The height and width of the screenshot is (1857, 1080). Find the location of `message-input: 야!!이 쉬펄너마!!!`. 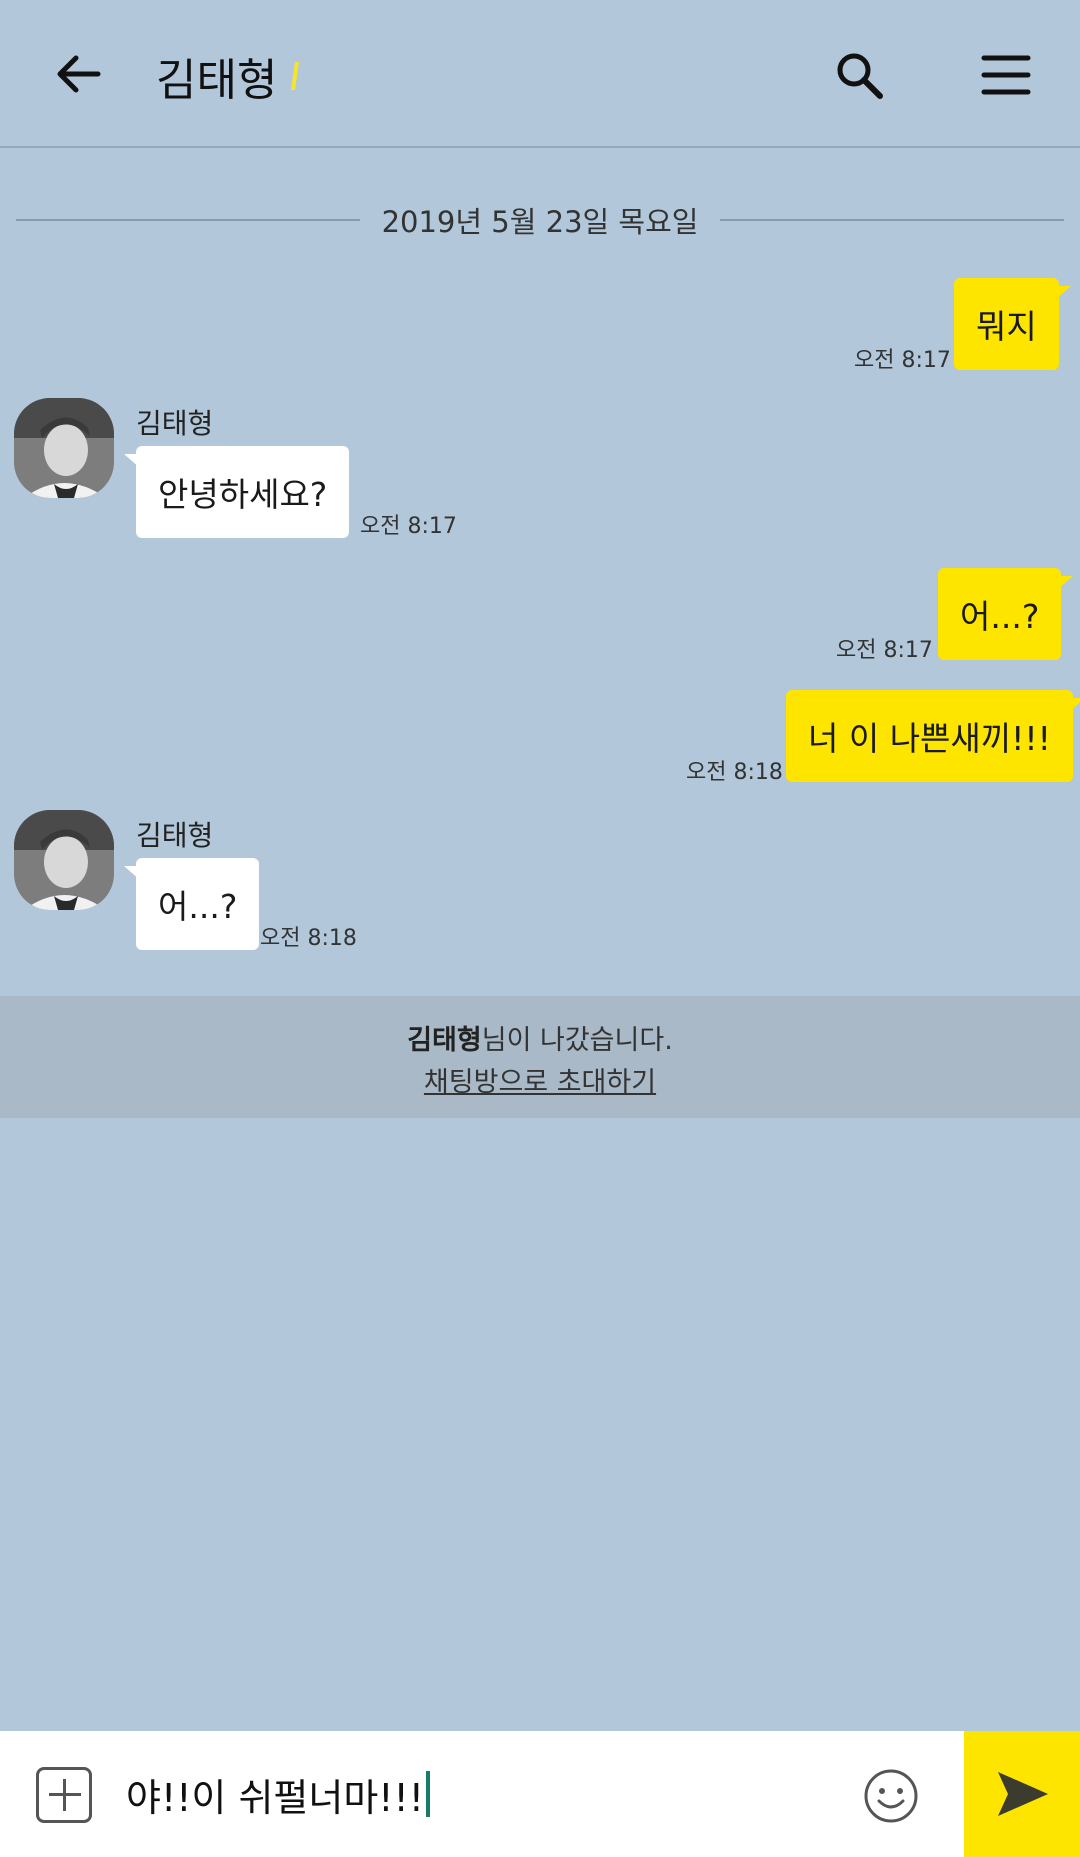

message-input: 야!!이 쉬펄너마!!! is located at coordinates (486, 1794).